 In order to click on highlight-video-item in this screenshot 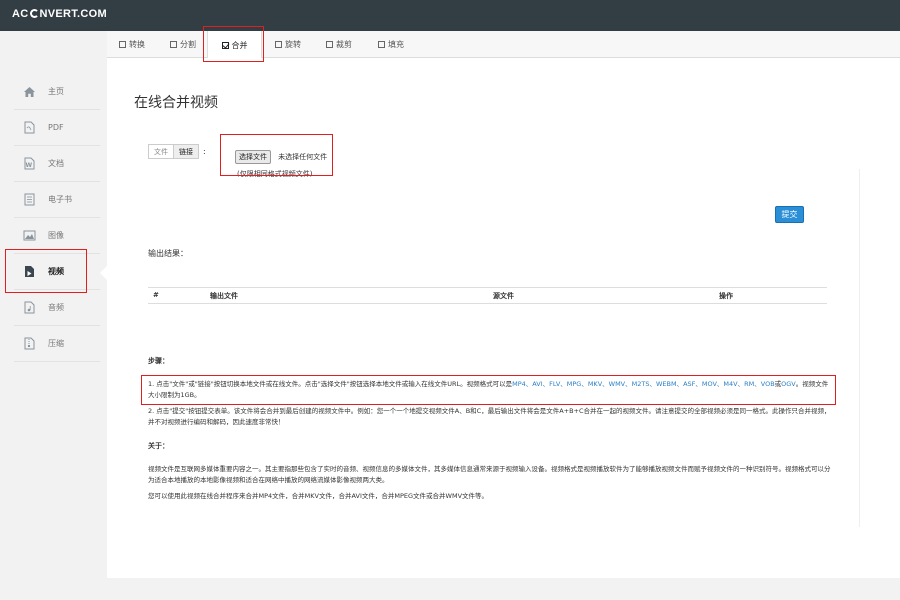, I will do `click(46, 271)`.